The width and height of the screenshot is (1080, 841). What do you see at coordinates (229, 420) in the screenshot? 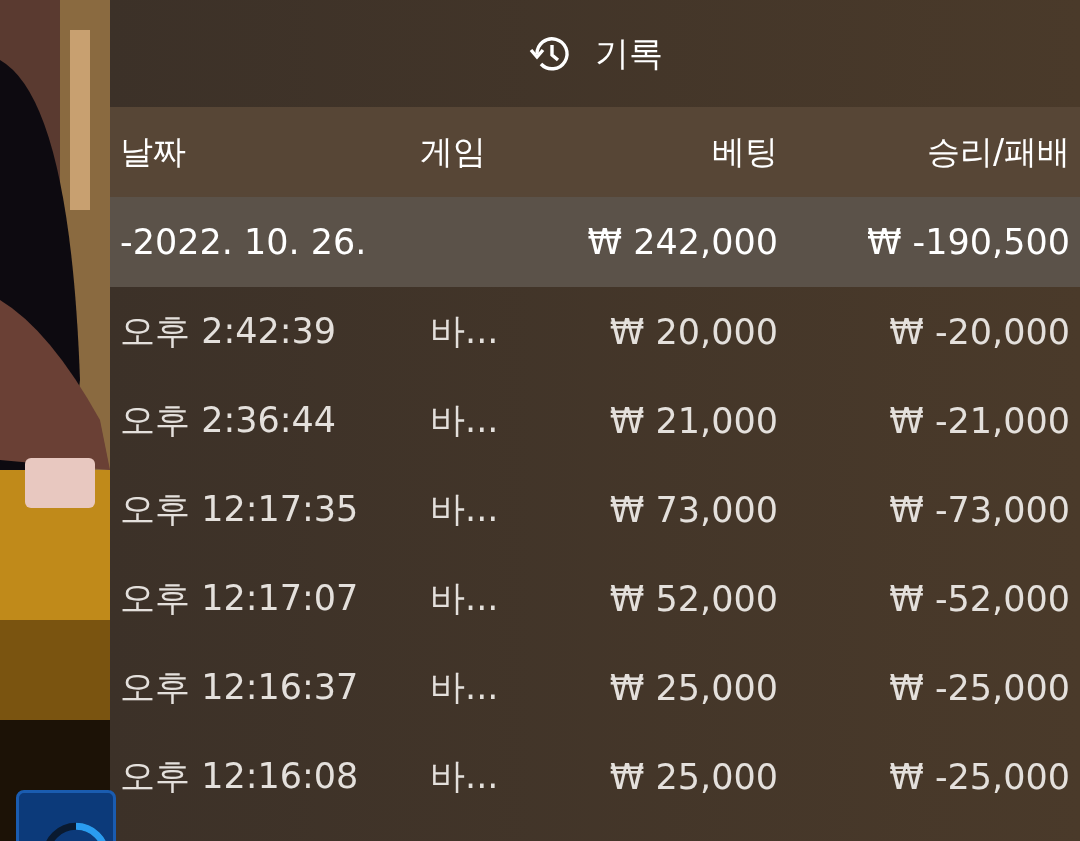
I see `table-cell-text: 오후 2:36:44` at bounding box center [229, 420].